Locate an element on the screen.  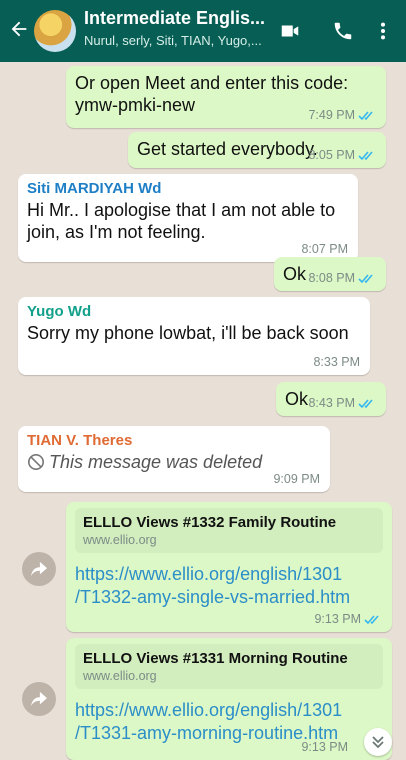
deleted-message: This message was deleted is located at coordinates (174, 462).